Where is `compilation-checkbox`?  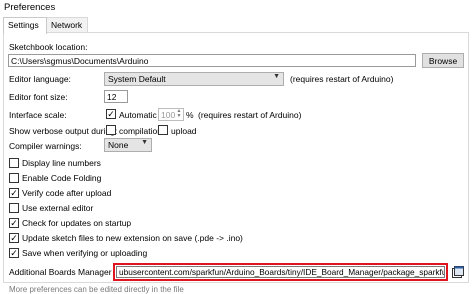
compilation-checkbox is located at coordinates (111, 130).